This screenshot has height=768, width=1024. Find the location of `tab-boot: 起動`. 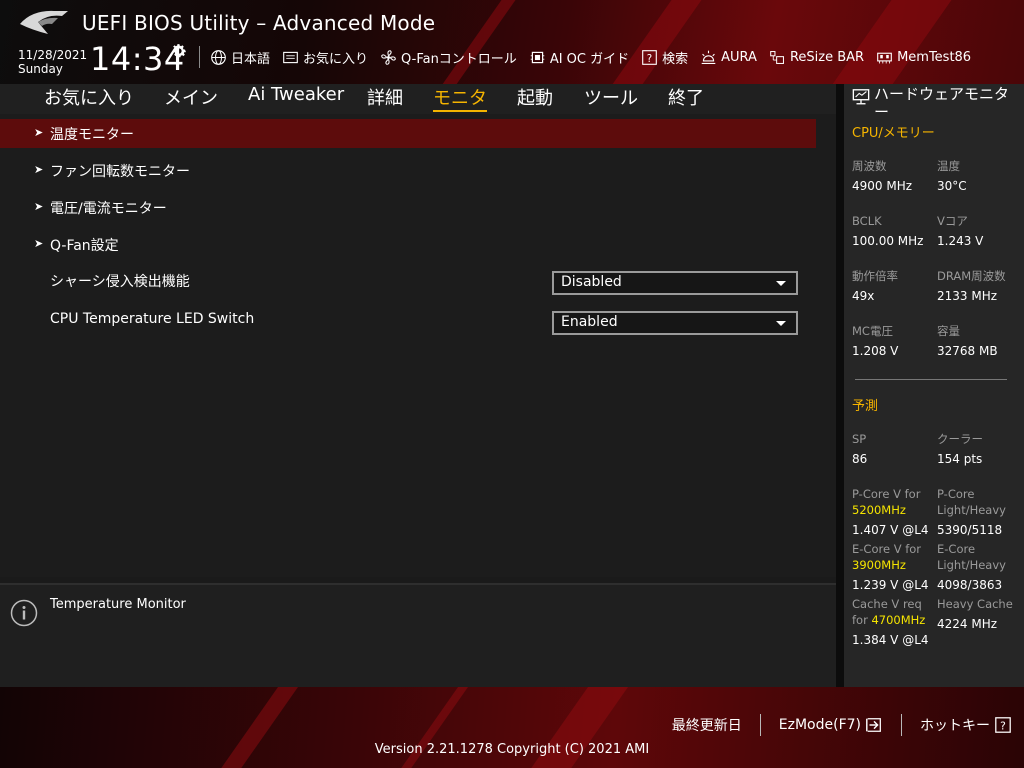

tab-boot: 起動 is located at coordinates (535, 97).